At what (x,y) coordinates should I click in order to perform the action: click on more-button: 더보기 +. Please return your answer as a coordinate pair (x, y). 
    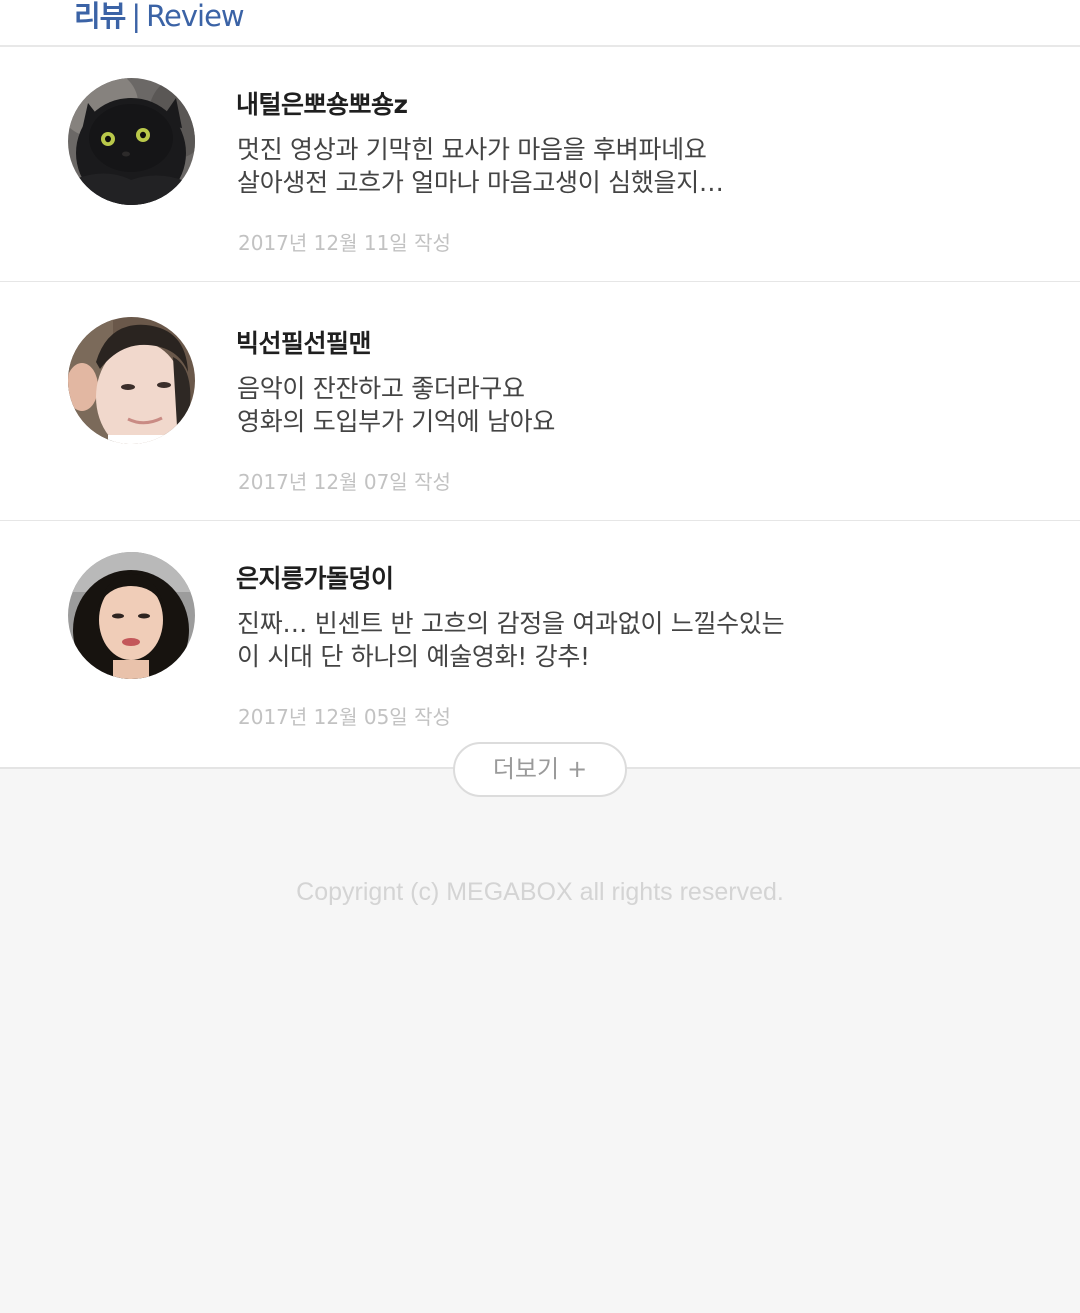
    Looking at the image, I should click on (540, 769).